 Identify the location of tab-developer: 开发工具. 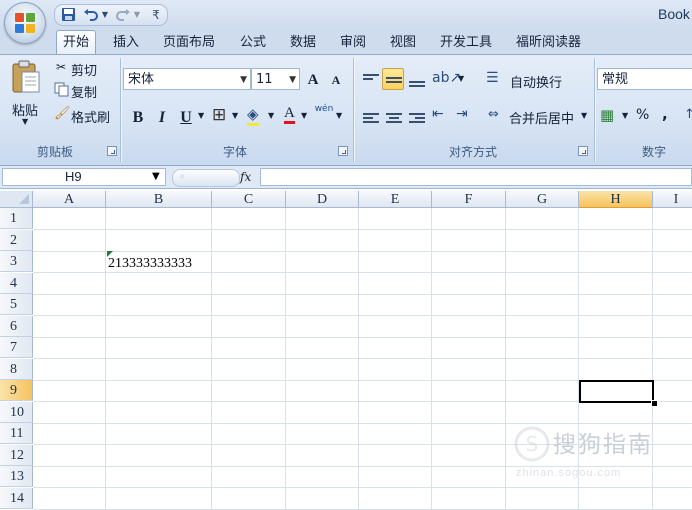
(466, 42).